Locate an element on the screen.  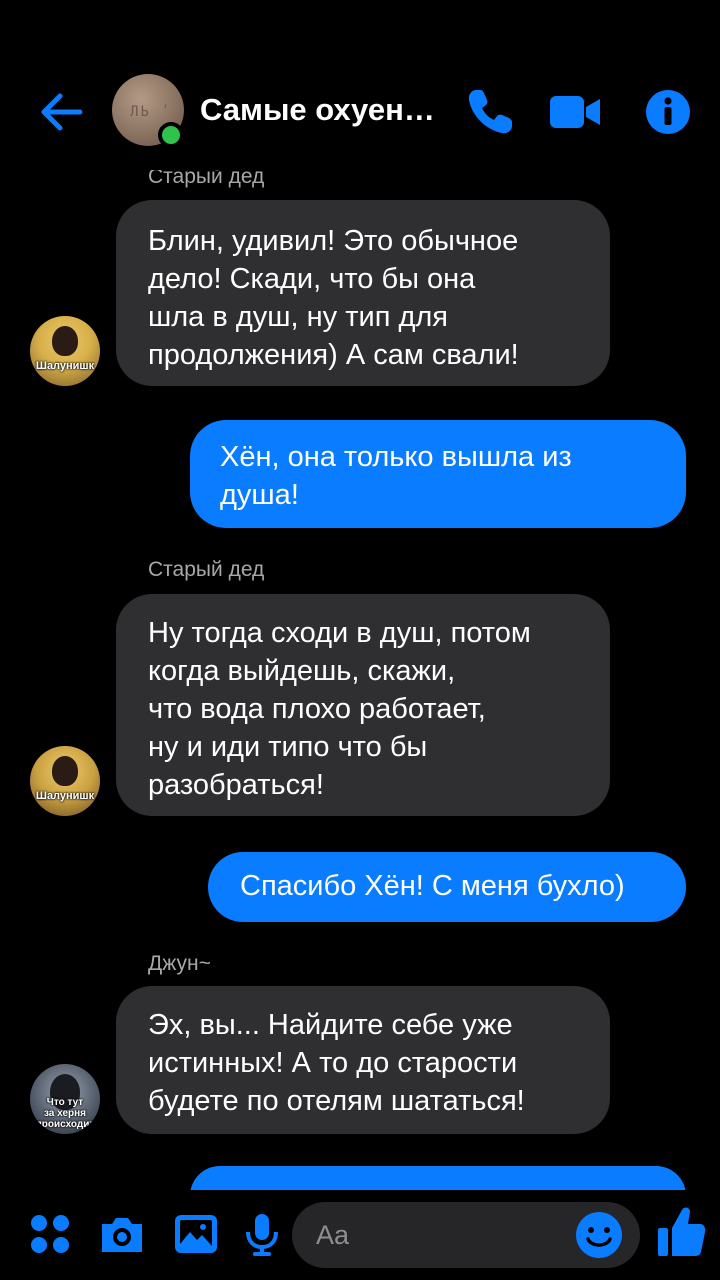
like-button is located at coordinates (681, 1232).